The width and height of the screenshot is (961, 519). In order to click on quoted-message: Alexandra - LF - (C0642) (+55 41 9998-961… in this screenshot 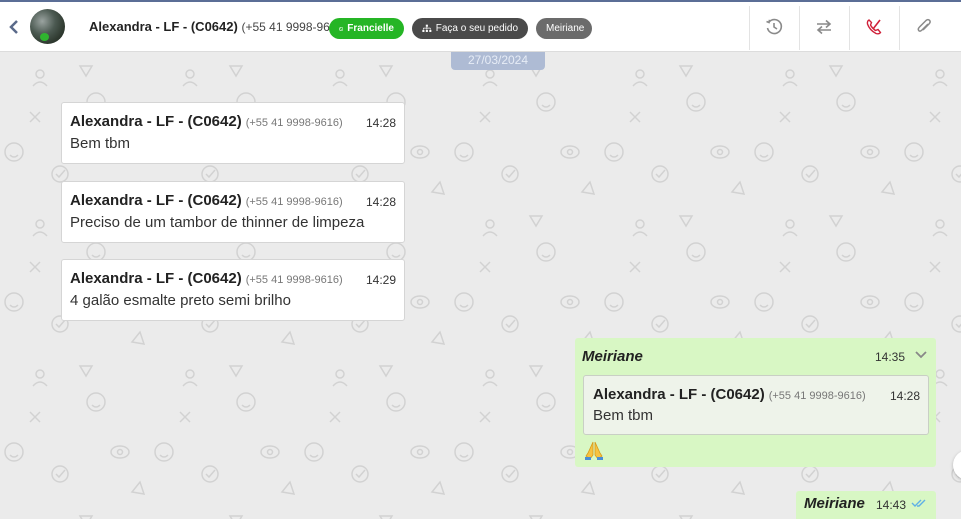, I will do `click(756, 405)`.